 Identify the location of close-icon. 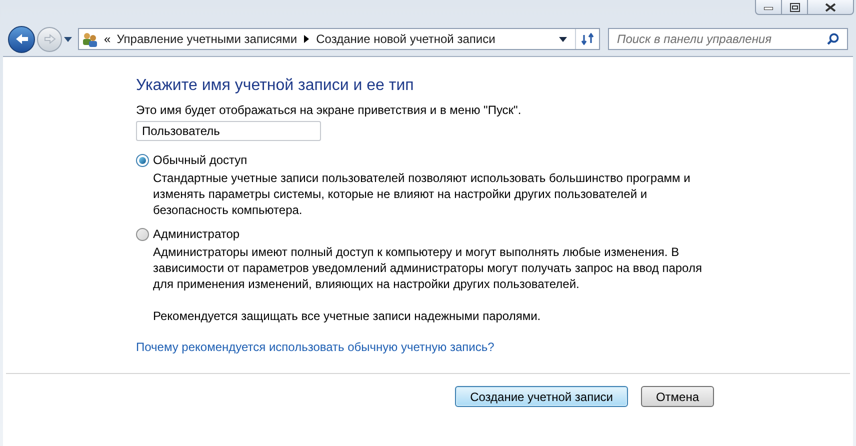
(830, 7).